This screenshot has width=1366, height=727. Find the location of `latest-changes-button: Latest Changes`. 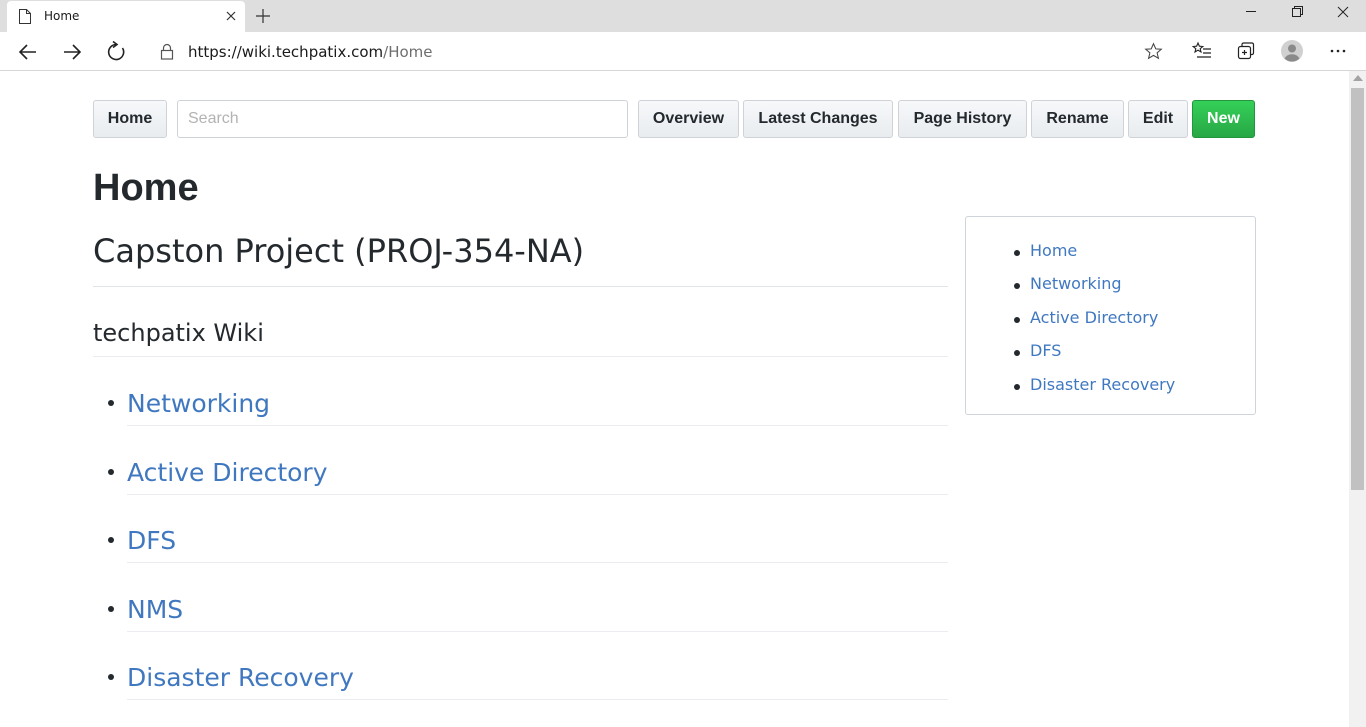

latest-changes-button: Latest Changes is located at coordinates (818, 119).